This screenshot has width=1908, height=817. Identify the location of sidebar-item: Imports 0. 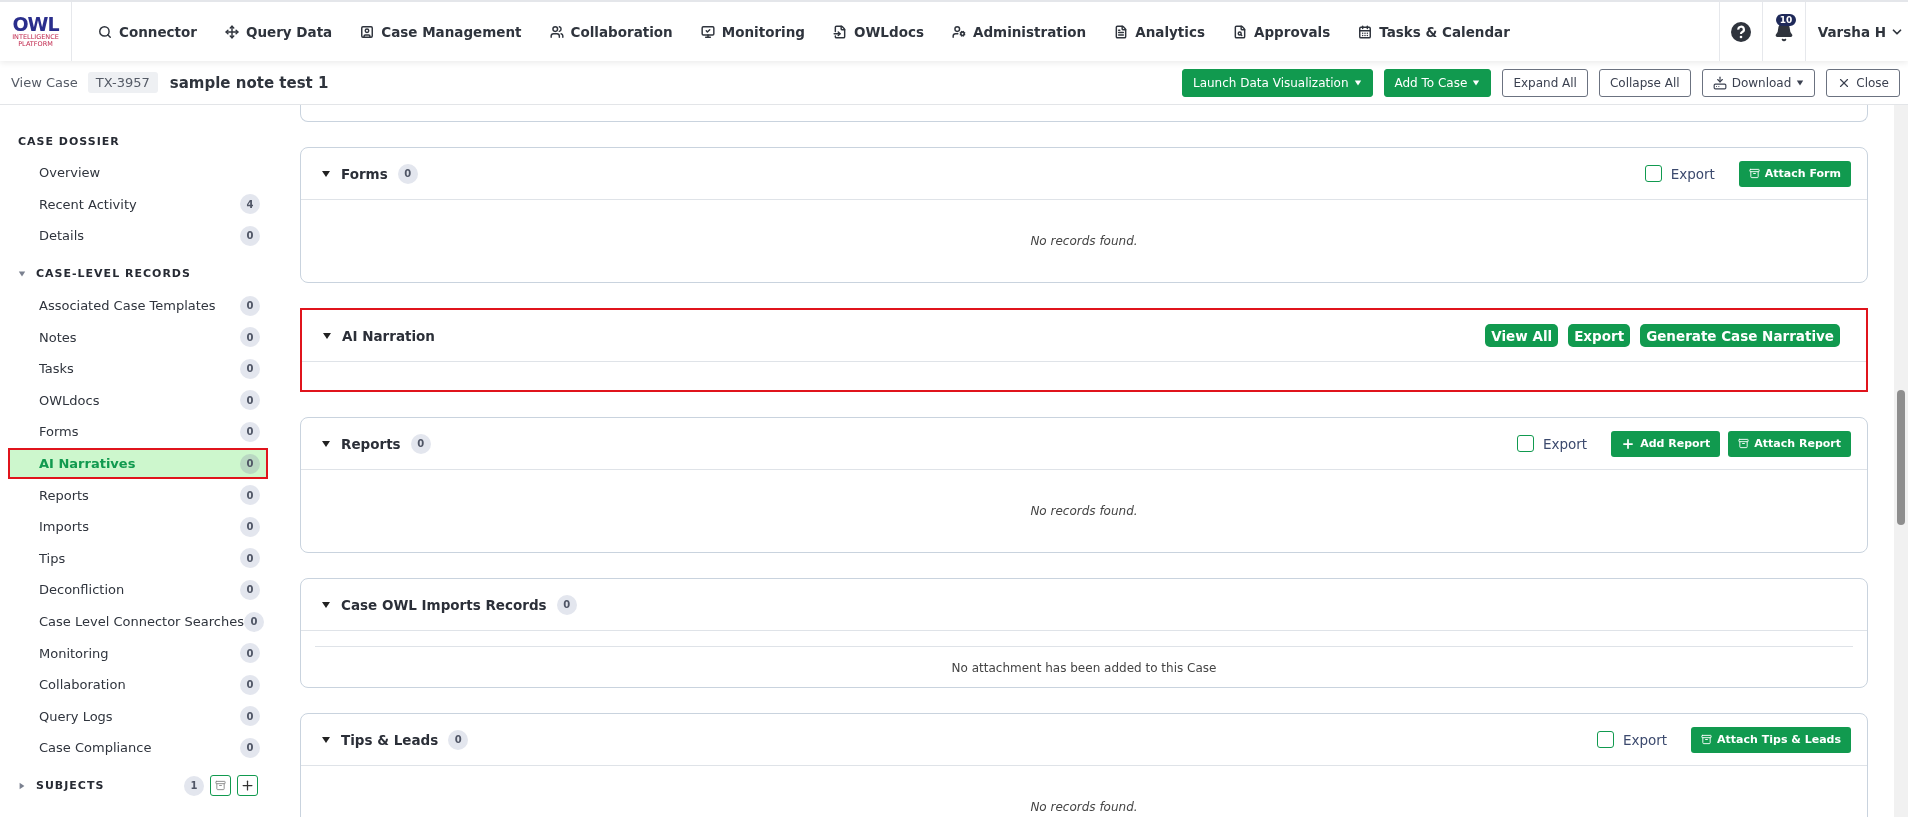
(138, 526).